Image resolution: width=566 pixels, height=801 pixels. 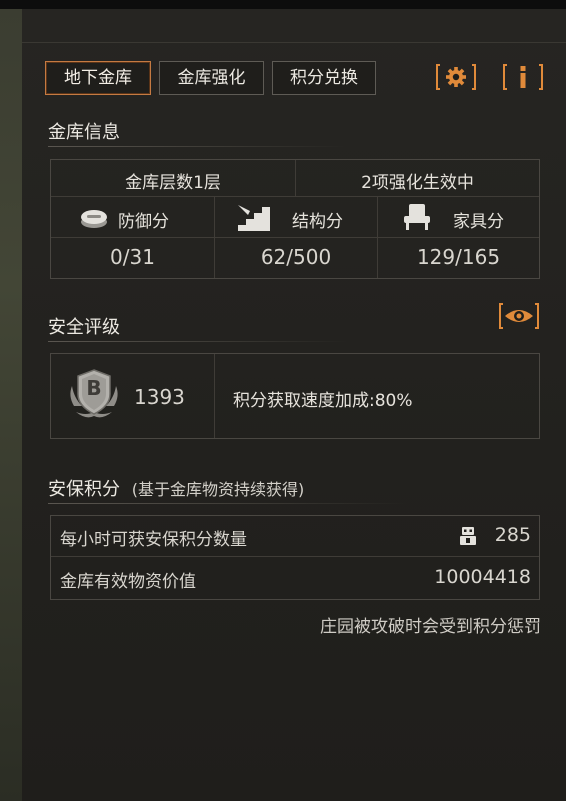 I want to click on hourly-points-value: 285, so click(x=512, y=535).